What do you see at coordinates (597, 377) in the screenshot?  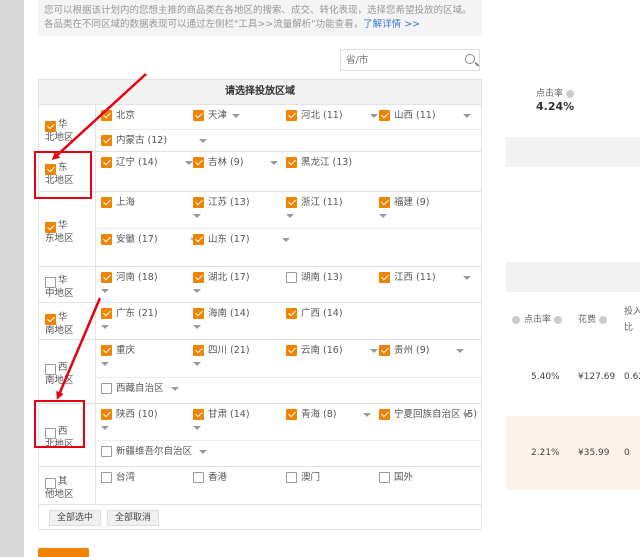 I see `row-1-spend: ¥127.69` at bounding box center [597, 377].